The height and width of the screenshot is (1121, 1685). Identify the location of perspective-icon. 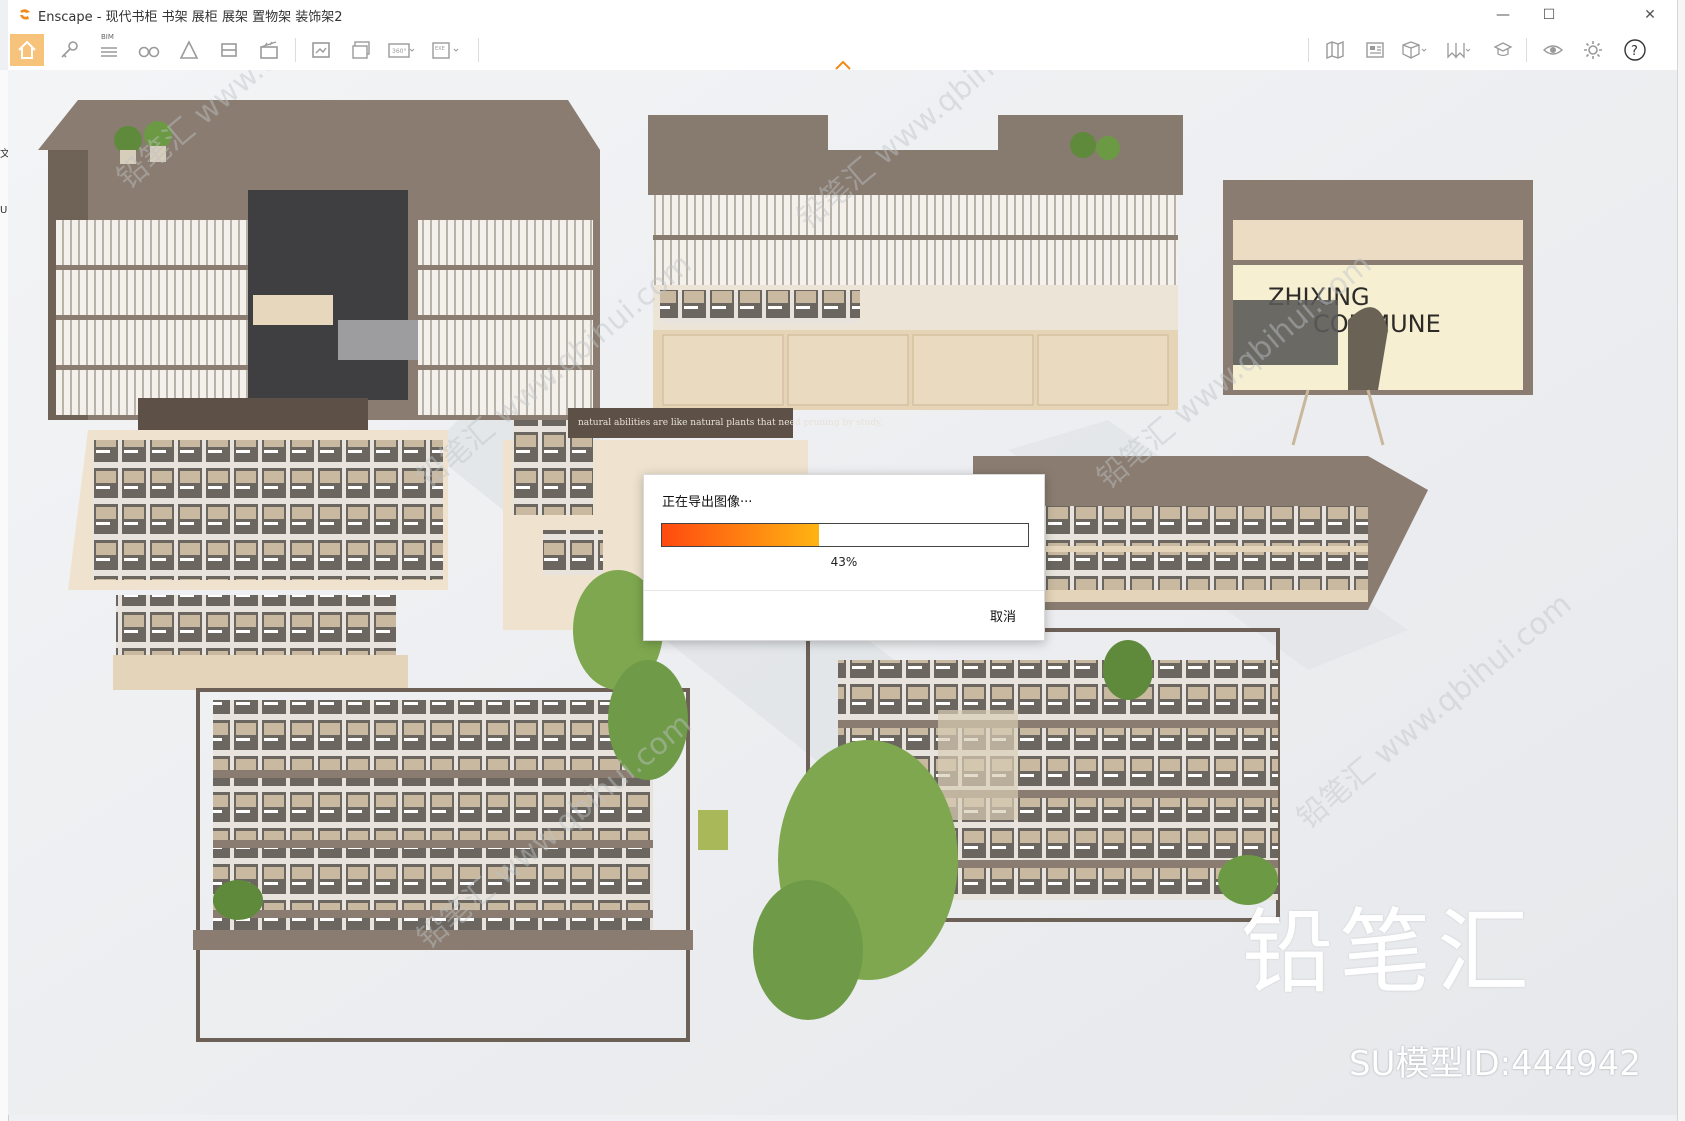
(189, 49).